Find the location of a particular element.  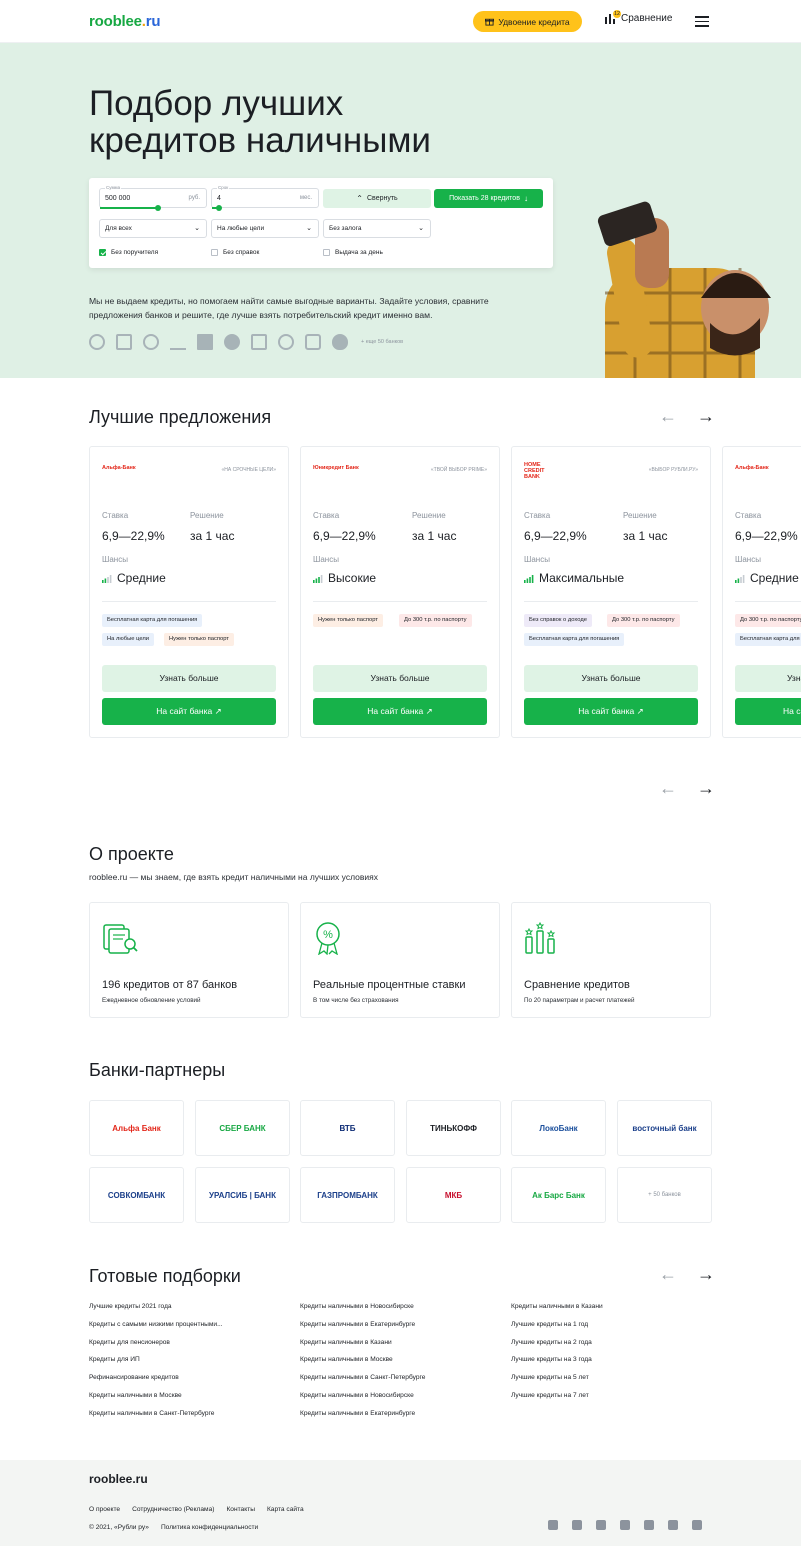

youtube-icon is located at coordinates (673, 1525).